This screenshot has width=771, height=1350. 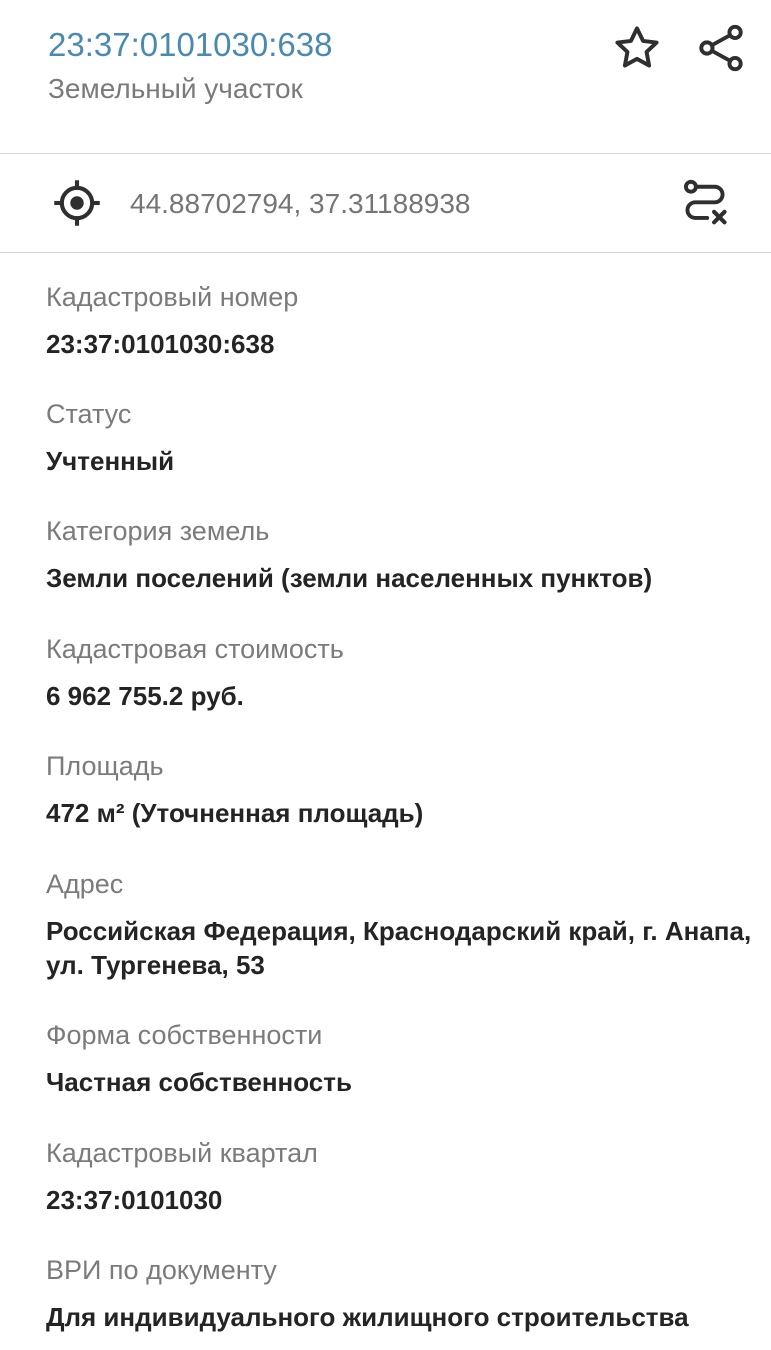 What do you see at coordinates (300, 203) in the screenshot?
I see `coordinates-text: 44.88702794, 37.31188938` at bounding box center [300, 203].